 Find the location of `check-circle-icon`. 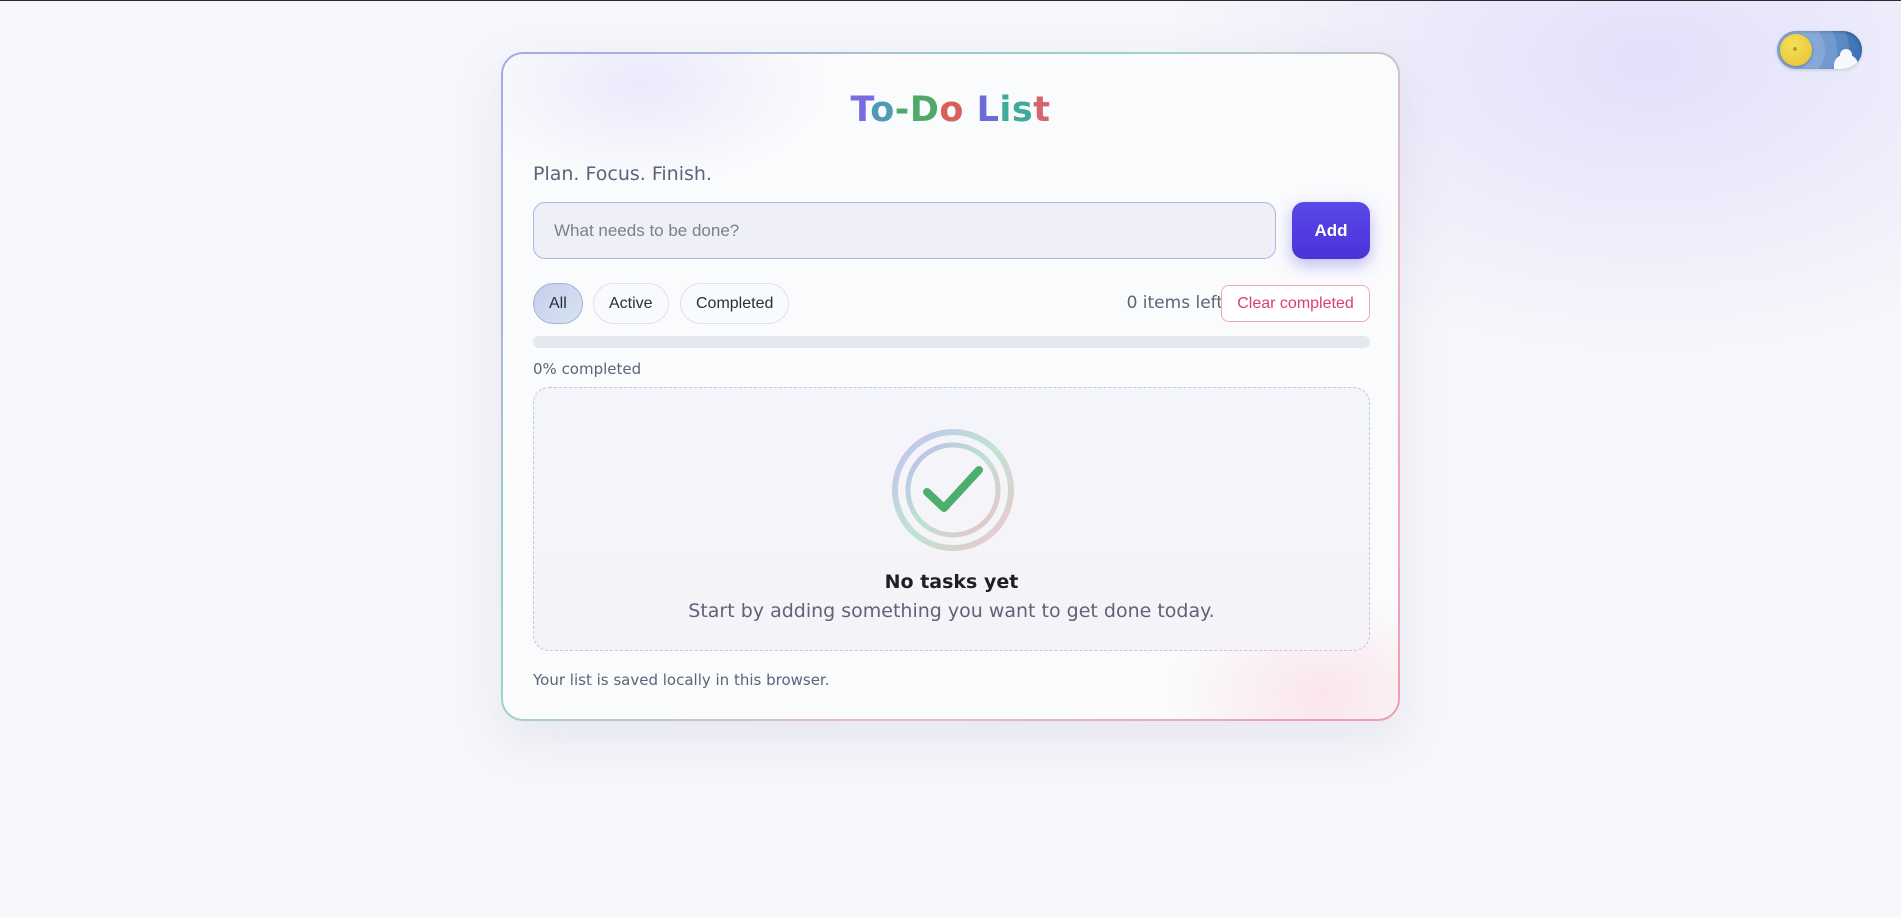

check-circle-icon is located at coordinates (953, 490).